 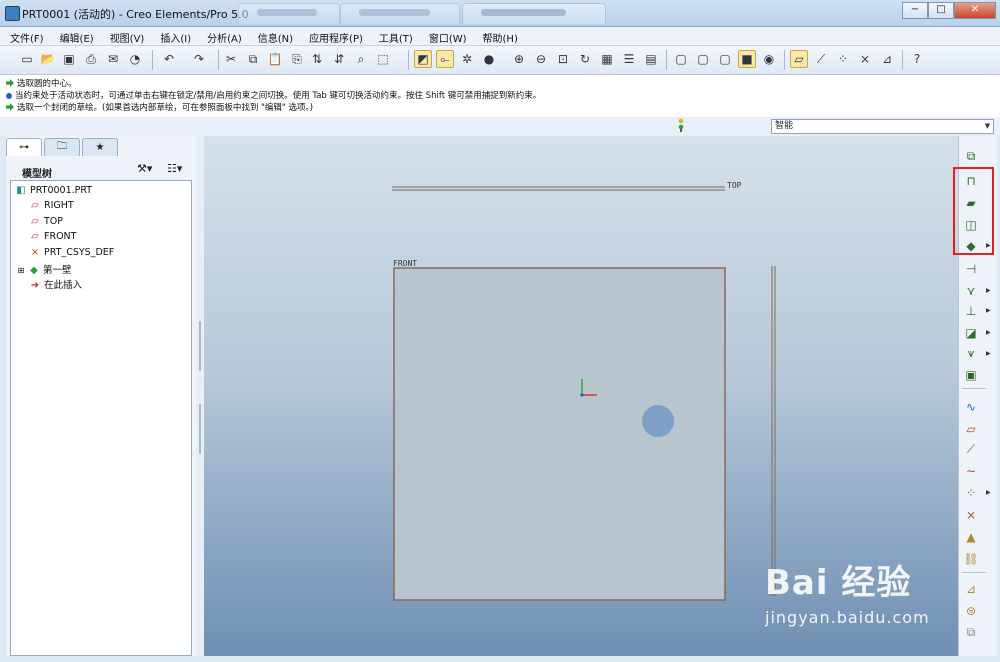 I want to click on find-icon: ⌕, so click(x=361, y=59).